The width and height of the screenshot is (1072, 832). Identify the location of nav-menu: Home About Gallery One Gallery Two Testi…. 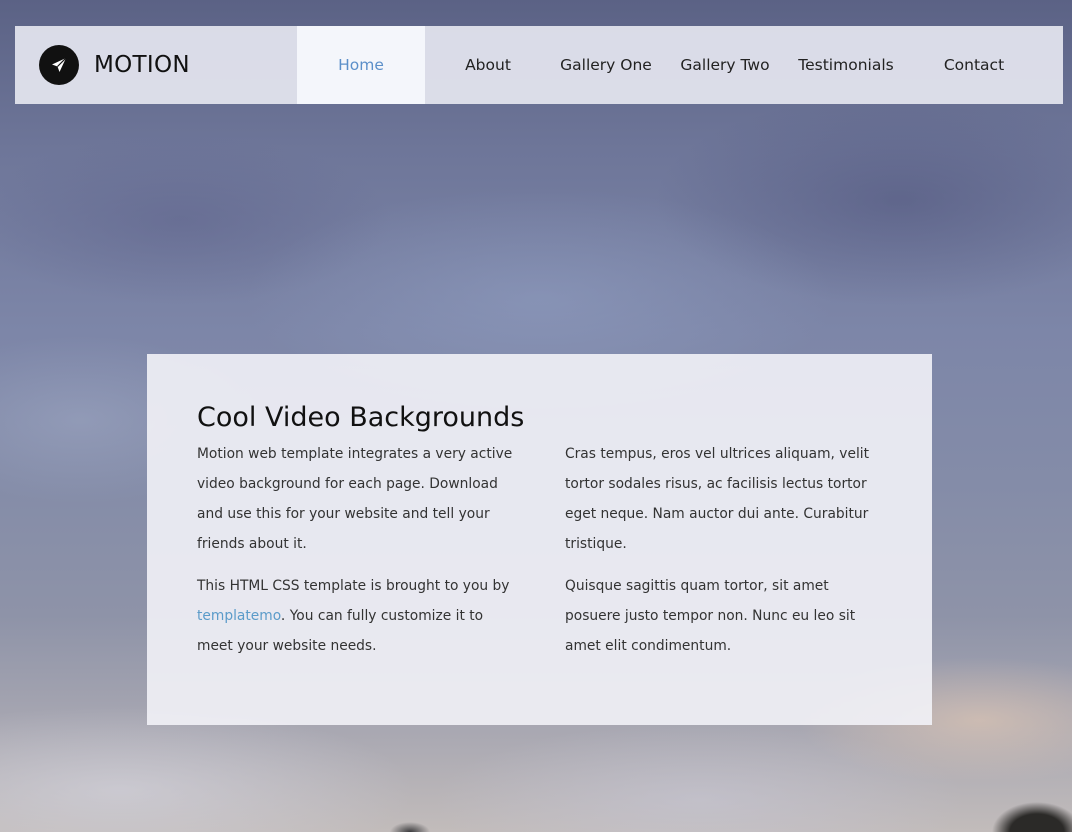
(659, 65).